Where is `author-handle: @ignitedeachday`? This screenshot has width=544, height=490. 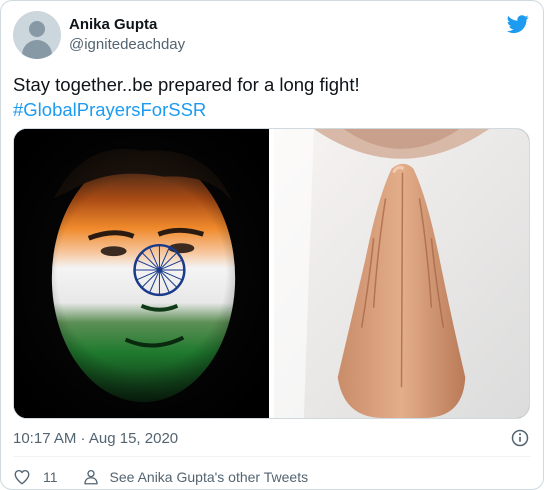 author-handle: @ignitedeachday is located at coordinates (127, 45).